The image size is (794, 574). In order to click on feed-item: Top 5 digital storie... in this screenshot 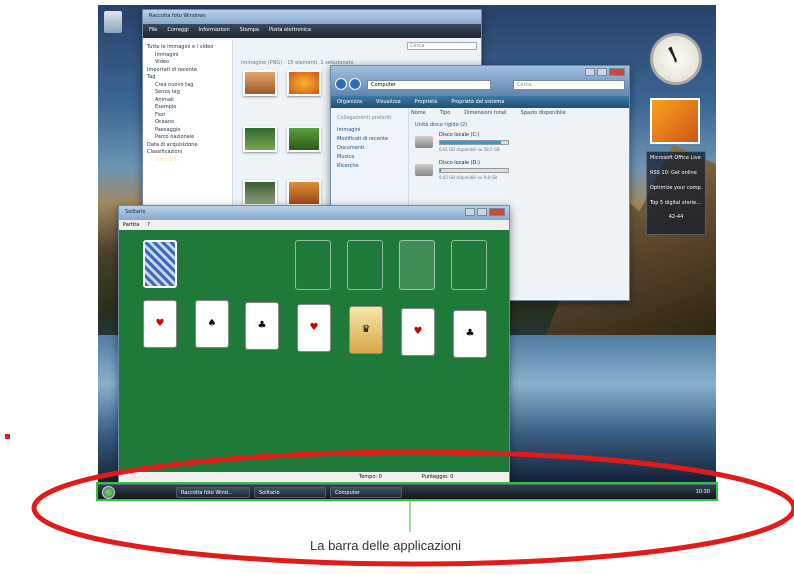, I will do `click(676, 203)`.